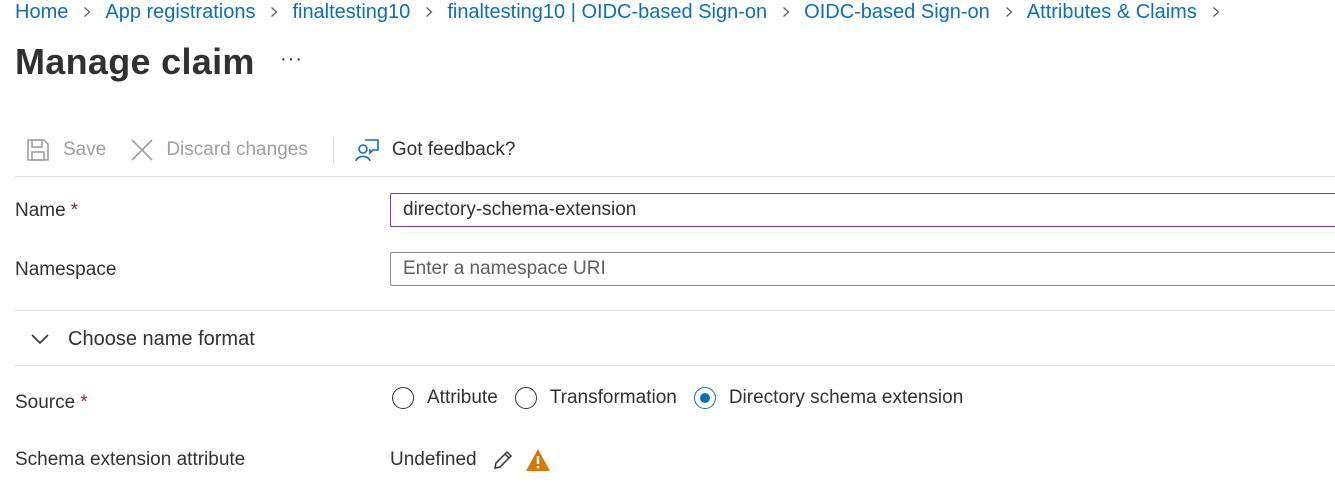  What do you see at coordinates (538, 460) in the screenshot?
I see `warning-icon` at bounding box center [538, 460].